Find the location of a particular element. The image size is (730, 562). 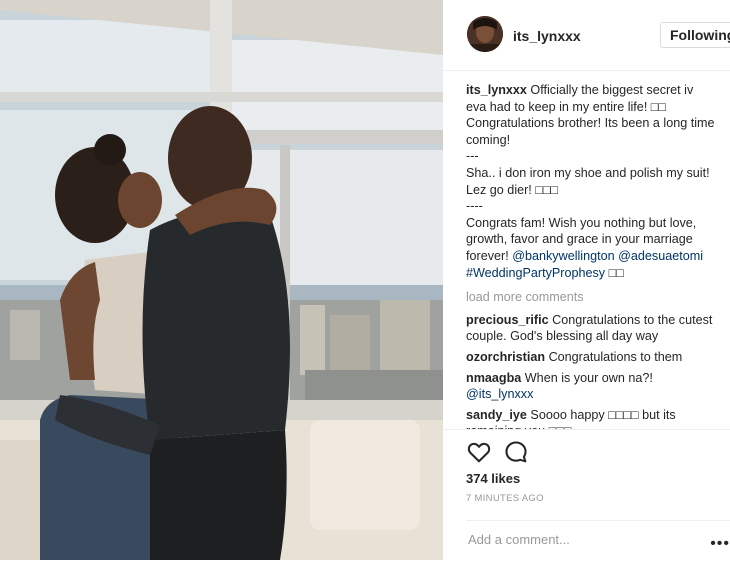

likes-count: 374 likes is located at coordinates (493, 478).